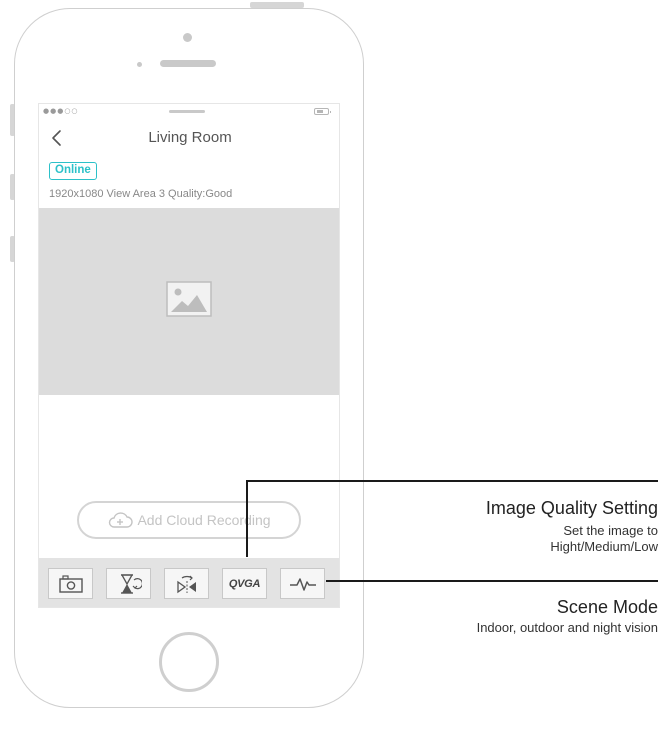  Describe the element at coordinates (571, 508) in the screenshot. I see `image-quality-callout-title: Image Quality Setting` at that location.